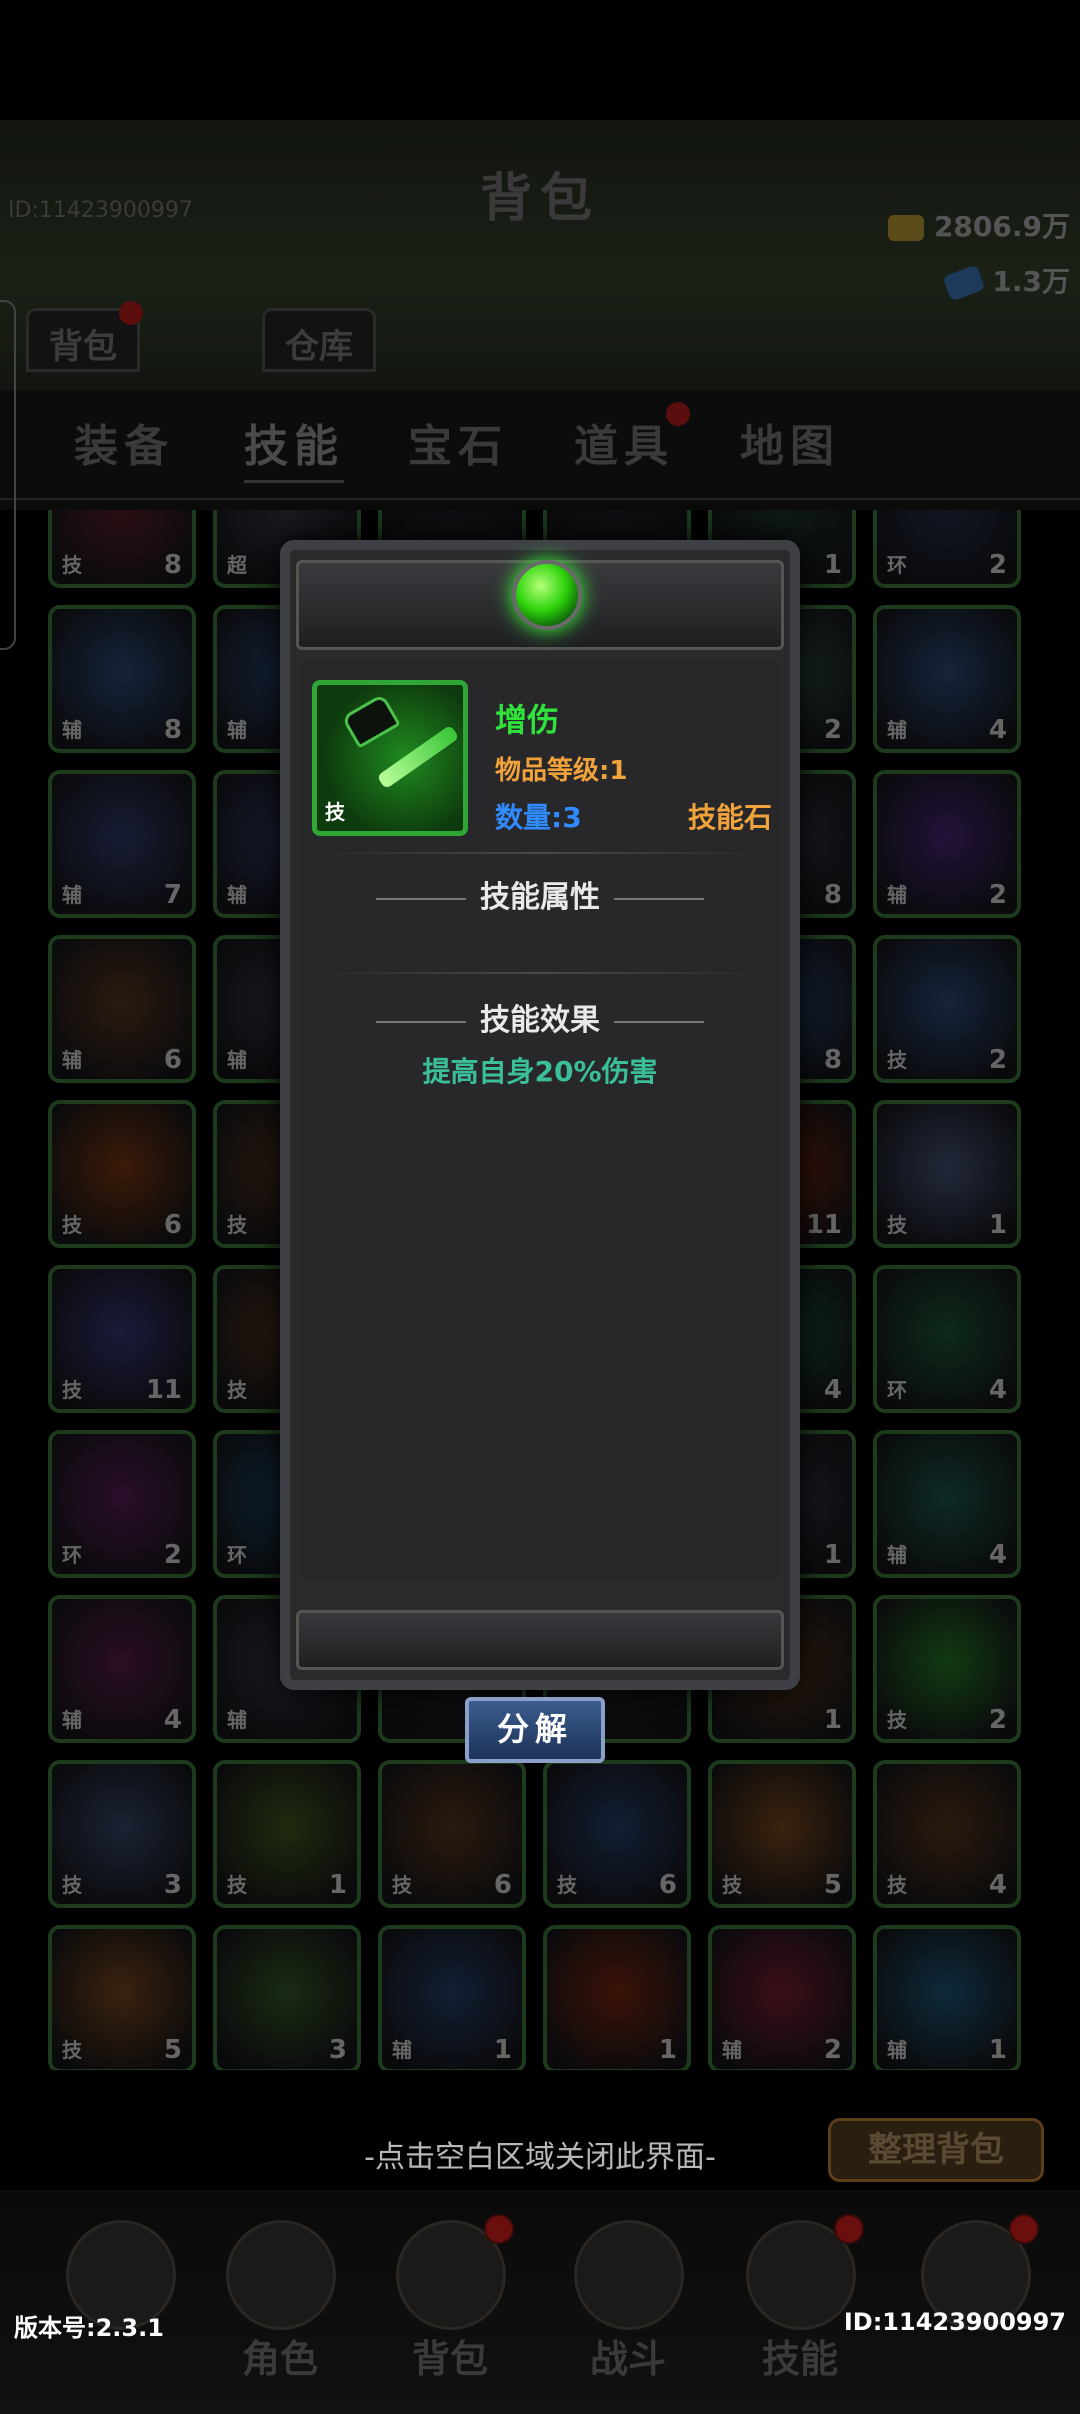 The height and width of the screenshot is (2414, 1080). I want to click on item-icon-tag: 技, so click(335, 812).